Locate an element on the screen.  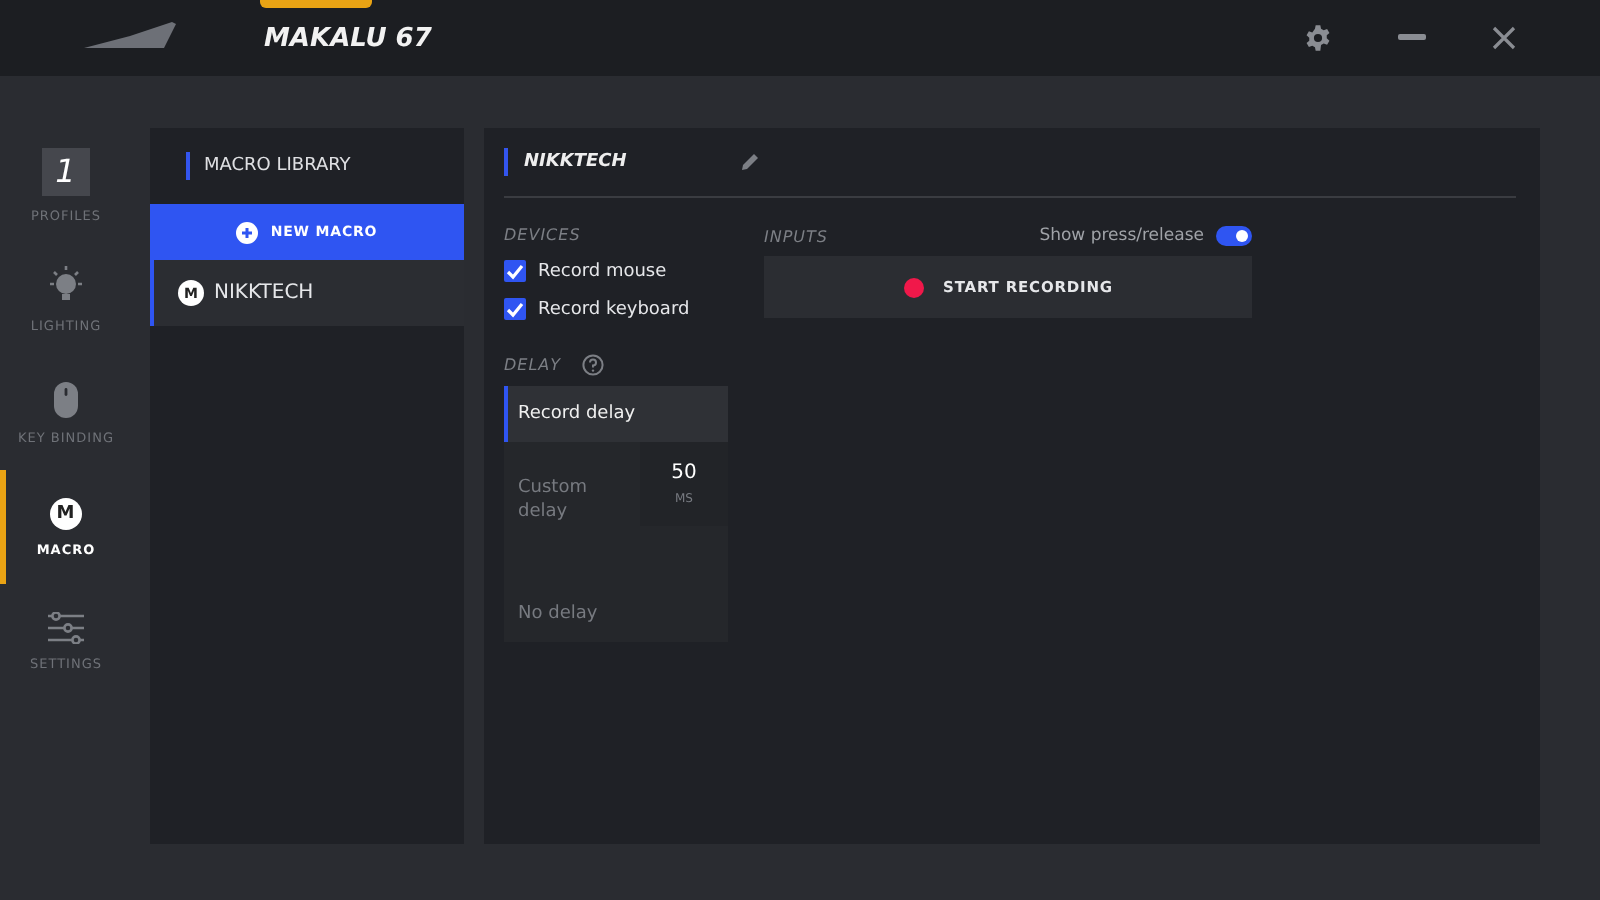
bulb-icon is located at coordinates (66, 285).